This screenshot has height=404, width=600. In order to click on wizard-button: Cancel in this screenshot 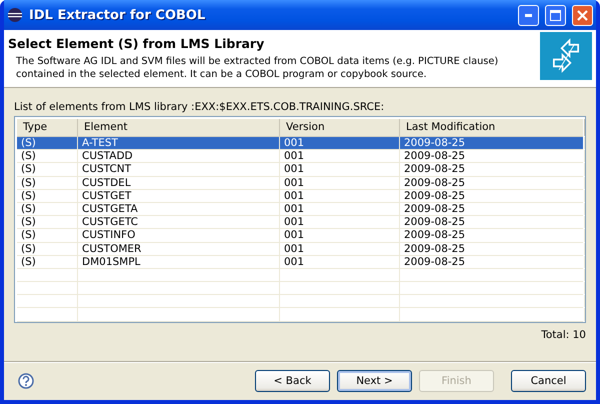, I will do `click(548, 381)`.